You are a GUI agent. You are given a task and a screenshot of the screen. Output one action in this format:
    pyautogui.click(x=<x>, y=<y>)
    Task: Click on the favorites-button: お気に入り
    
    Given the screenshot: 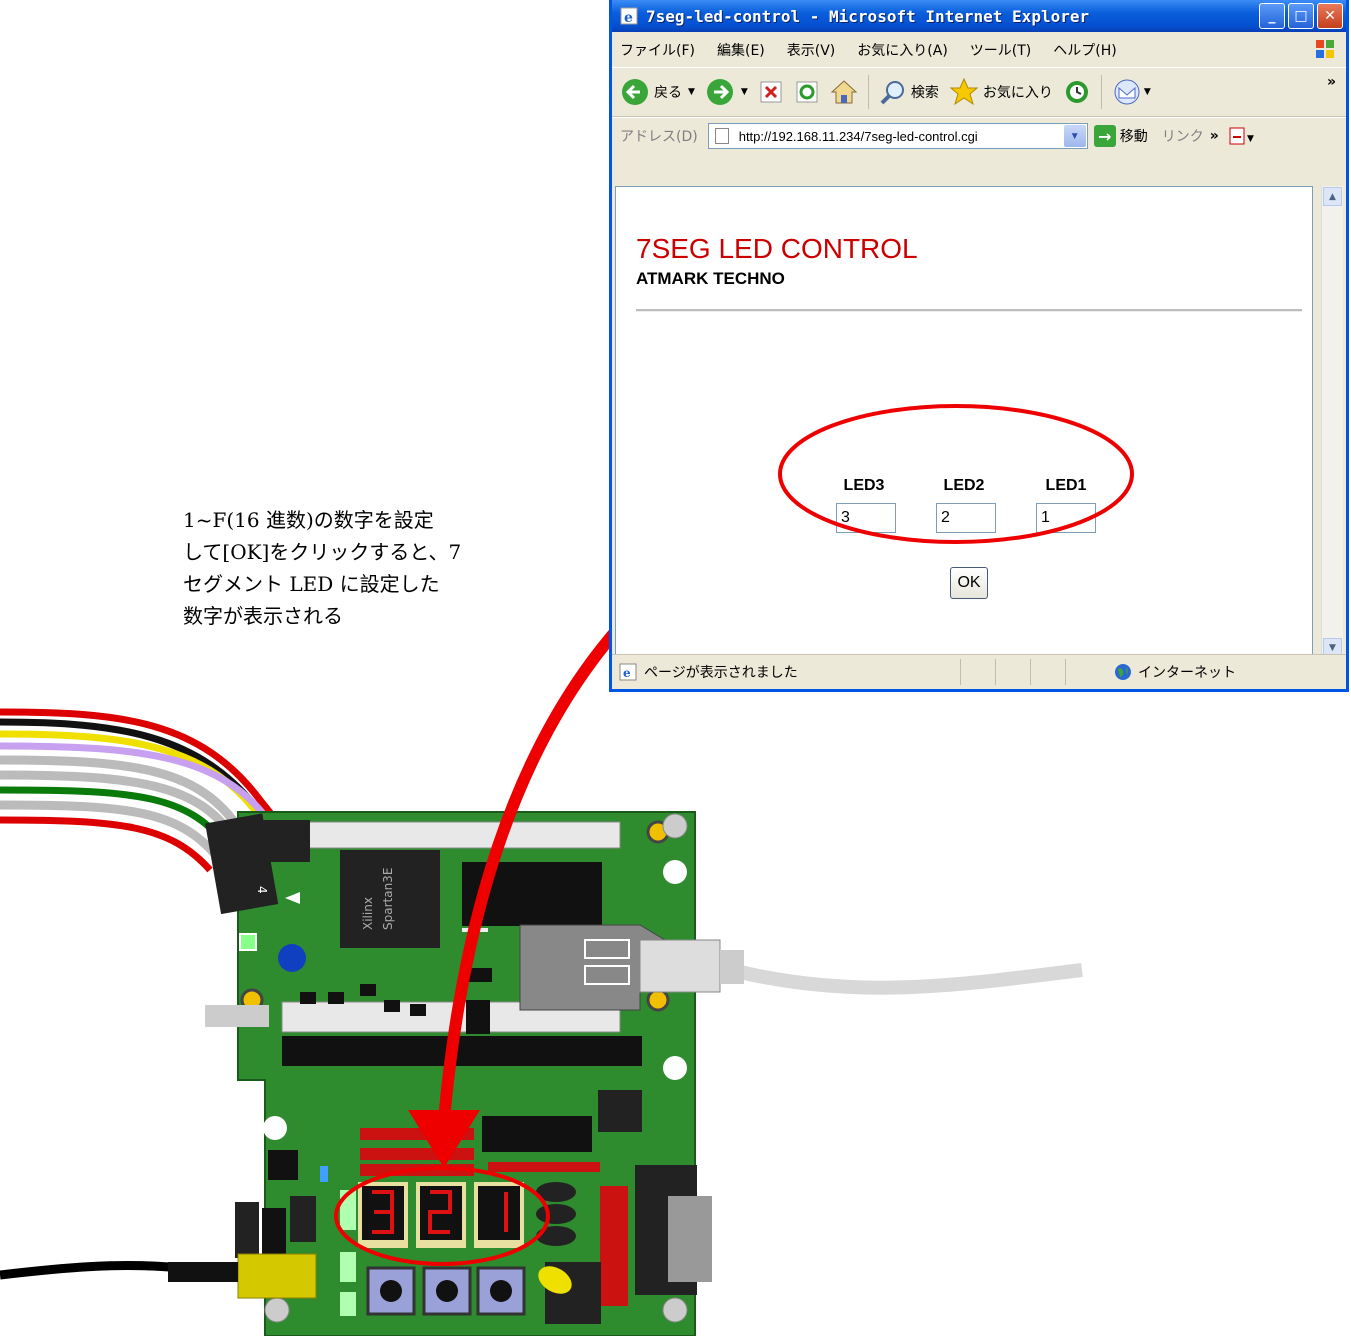 What is the action you would take?
    pyautogui.click(x=1001, y=92)
    